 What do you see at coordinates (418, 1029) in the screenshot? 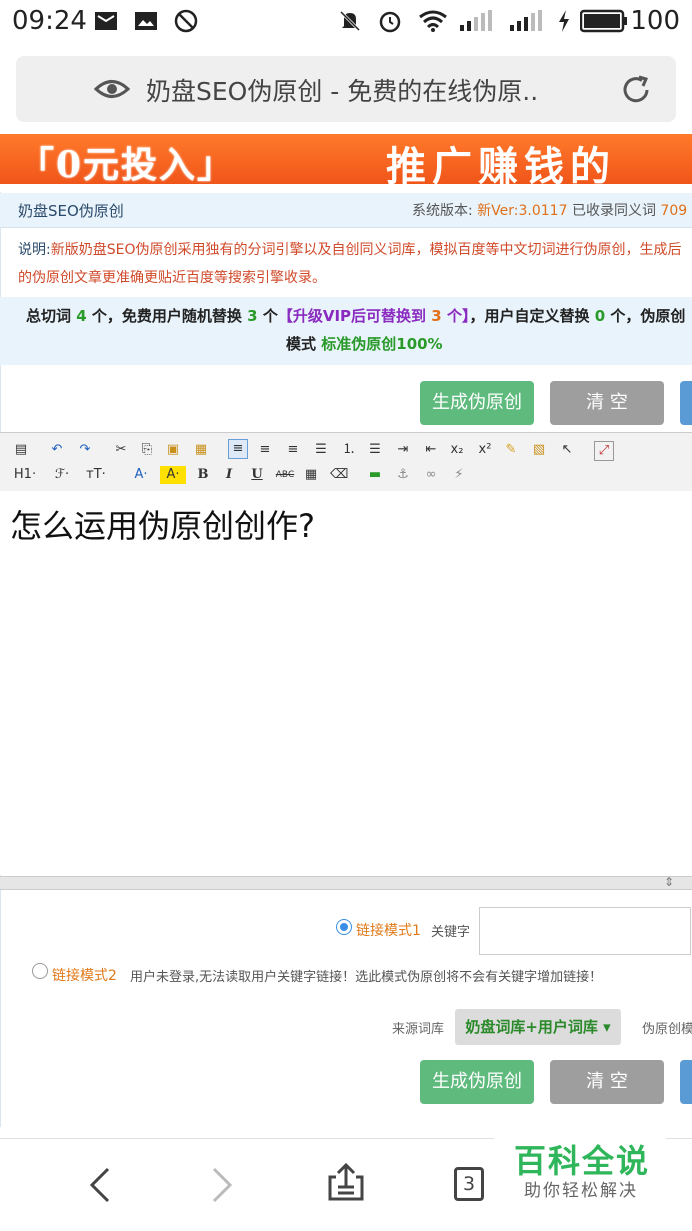
I see `source-label: 来源词库` at bounding box center [418, 1029].